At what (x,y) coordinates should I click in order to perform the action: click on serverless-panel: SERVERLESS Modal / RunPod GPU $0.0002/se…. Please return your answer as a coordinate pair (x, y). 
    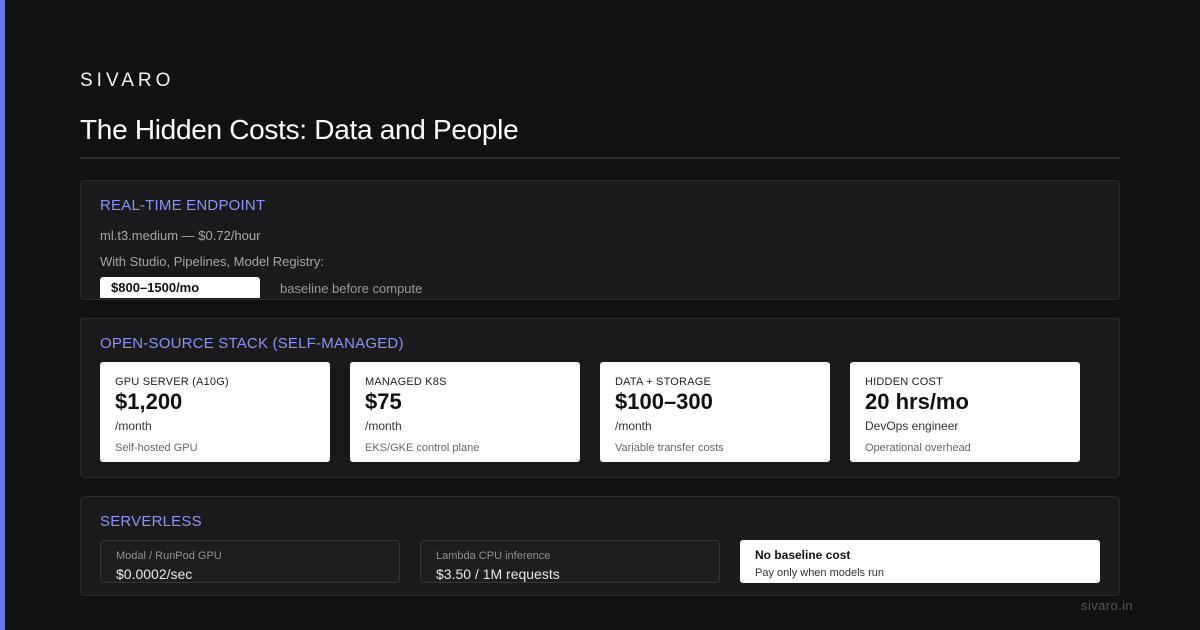
    Looking at the image, I should click on (600, 546).